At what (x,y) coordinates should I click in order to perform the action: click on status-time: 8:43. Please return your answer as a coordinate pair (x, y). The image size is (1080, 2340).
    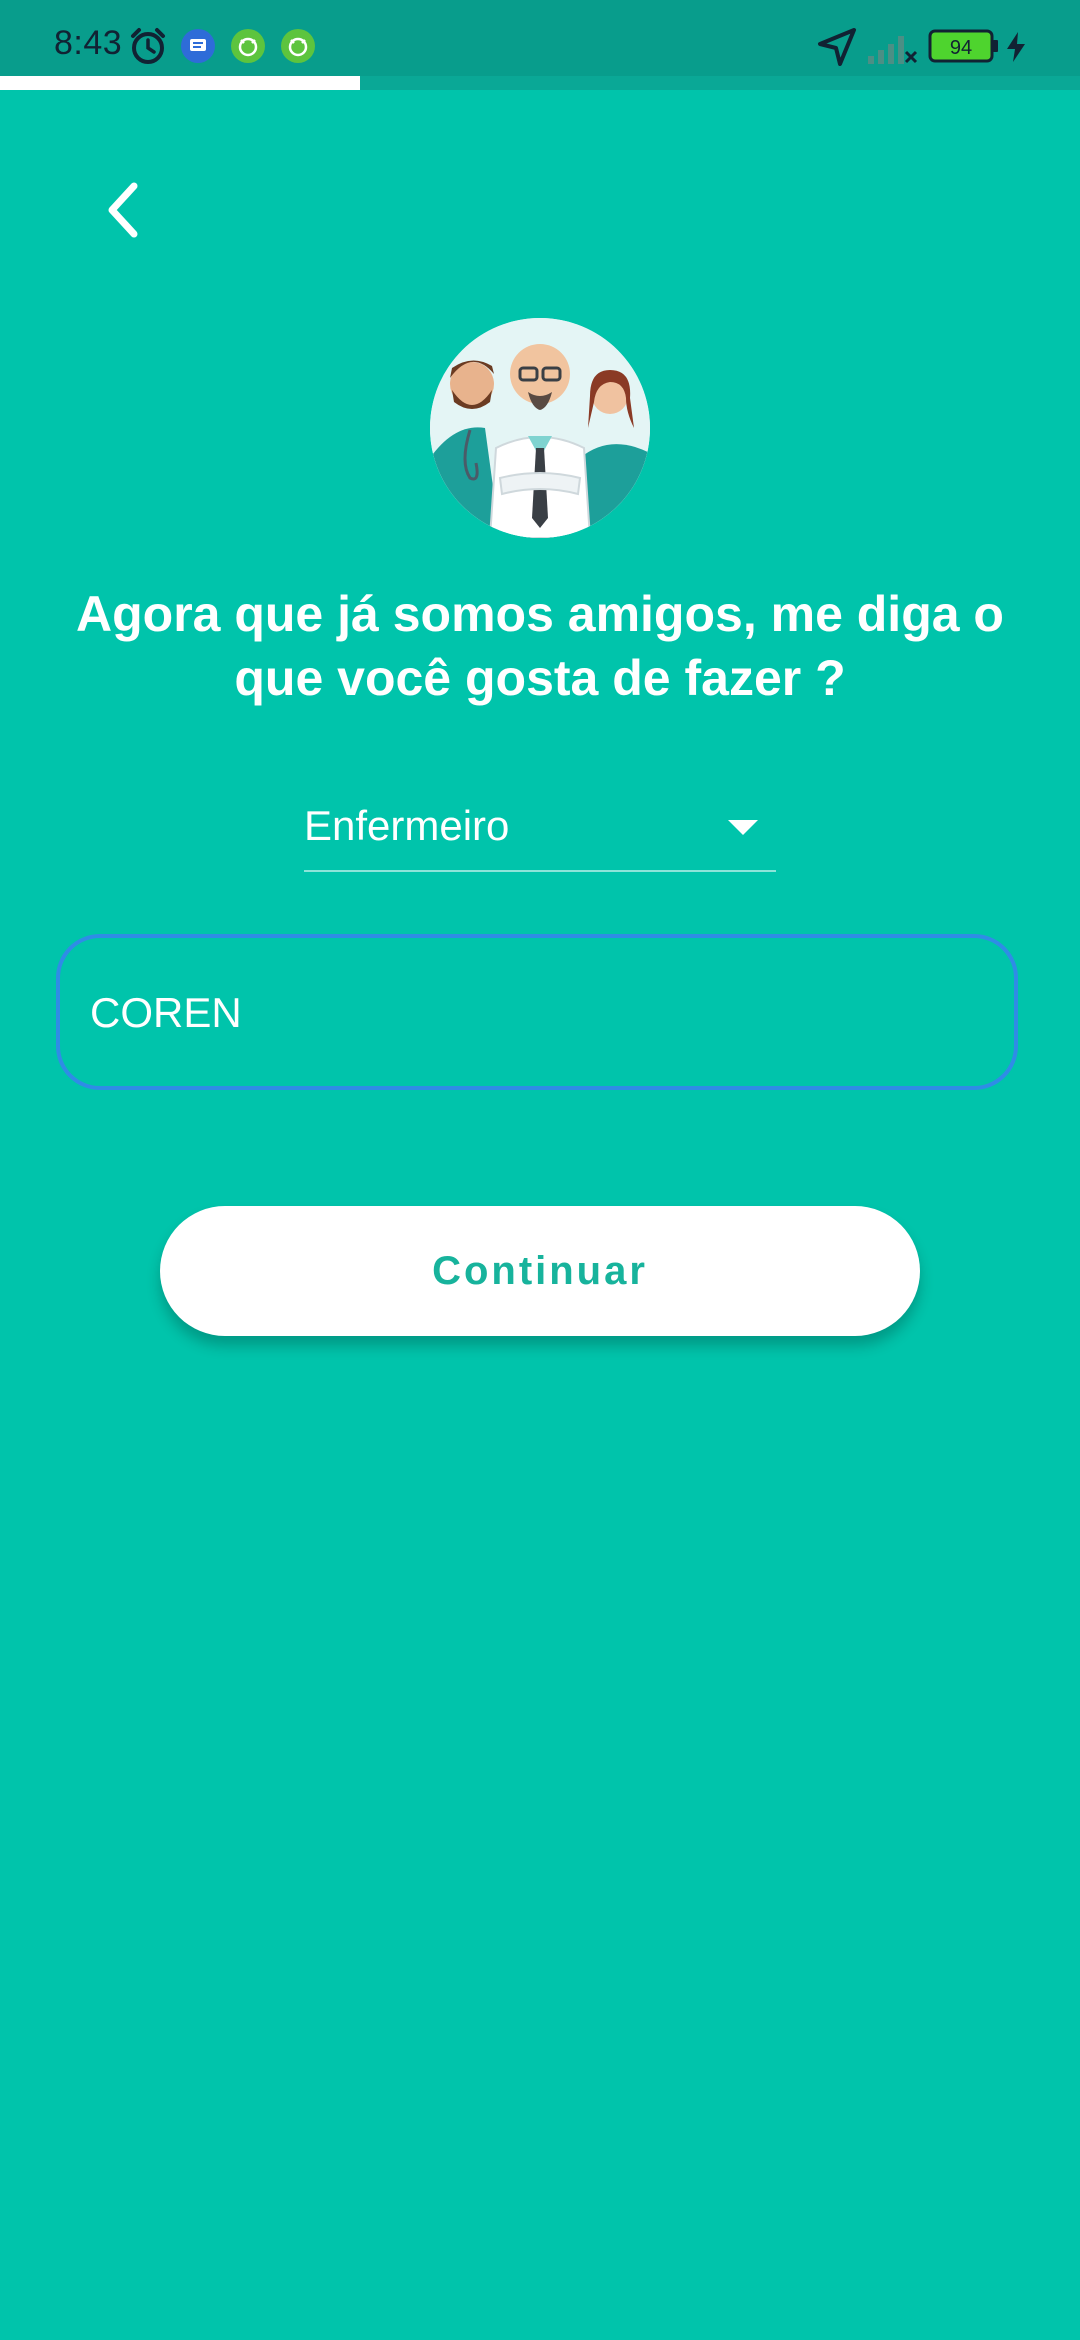
    Looking at the image, I should click on (88, 43).